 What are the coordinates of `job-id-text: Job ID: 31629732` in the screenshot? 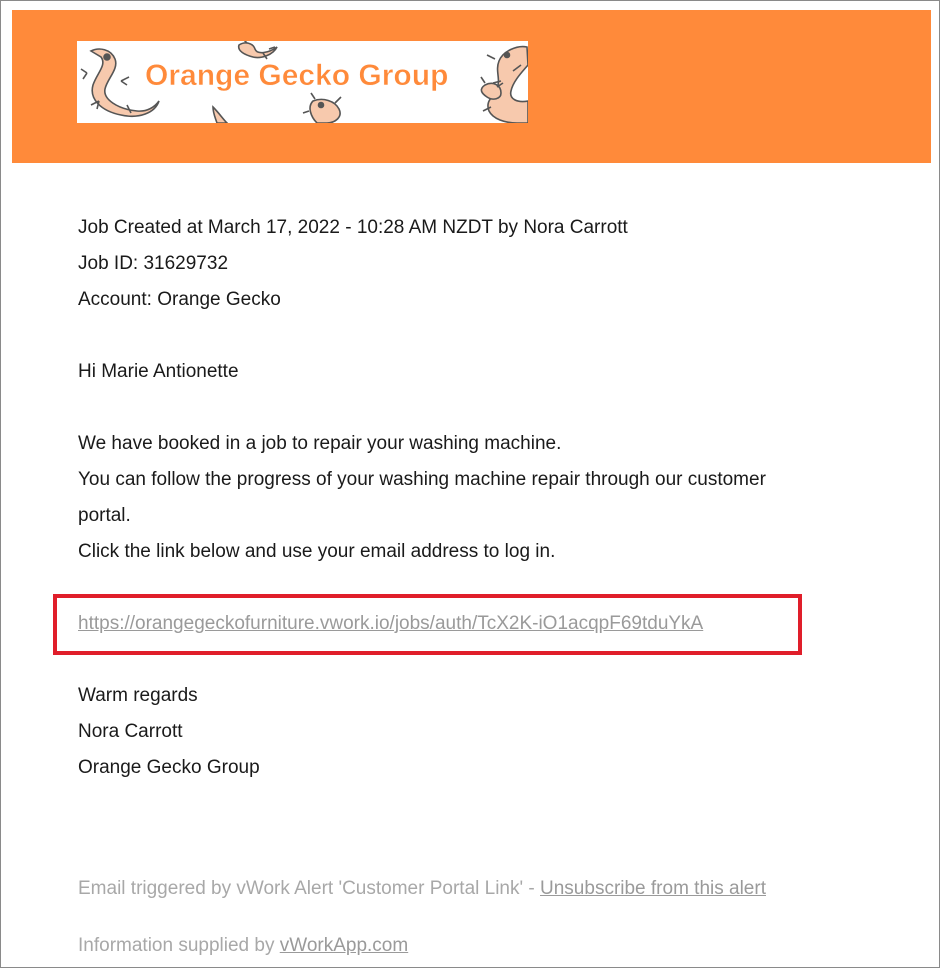 It's located at (153, 263).